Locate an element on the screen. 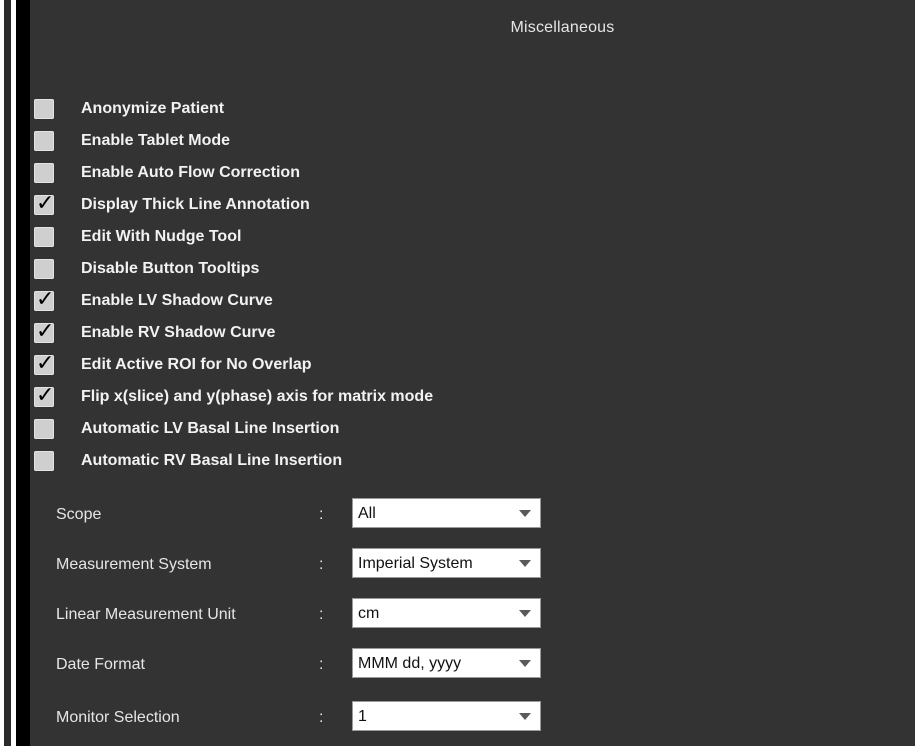  measurement-system-dropdown: Imperial System is located at coordinates (446, 563).